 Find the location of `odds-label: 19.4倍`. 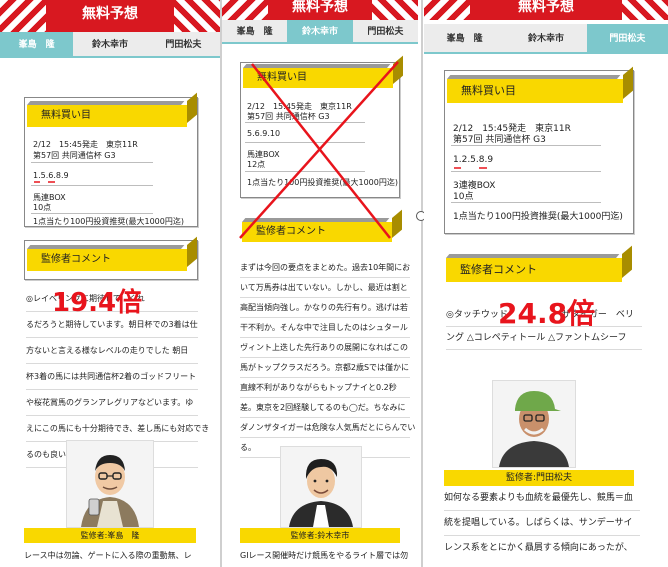

odds-label: 19.4倍 is located at coordinates (97, 303).